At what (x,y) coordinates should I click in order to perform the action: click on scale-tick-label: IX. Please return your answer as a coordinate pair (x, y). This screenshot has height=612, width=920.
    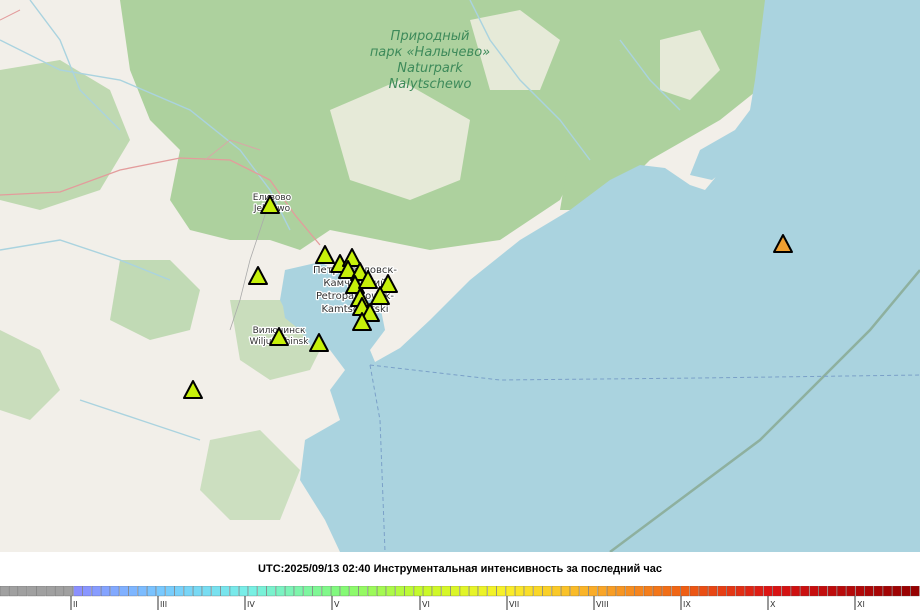
    Looking at the image, I should click on (687, 604).